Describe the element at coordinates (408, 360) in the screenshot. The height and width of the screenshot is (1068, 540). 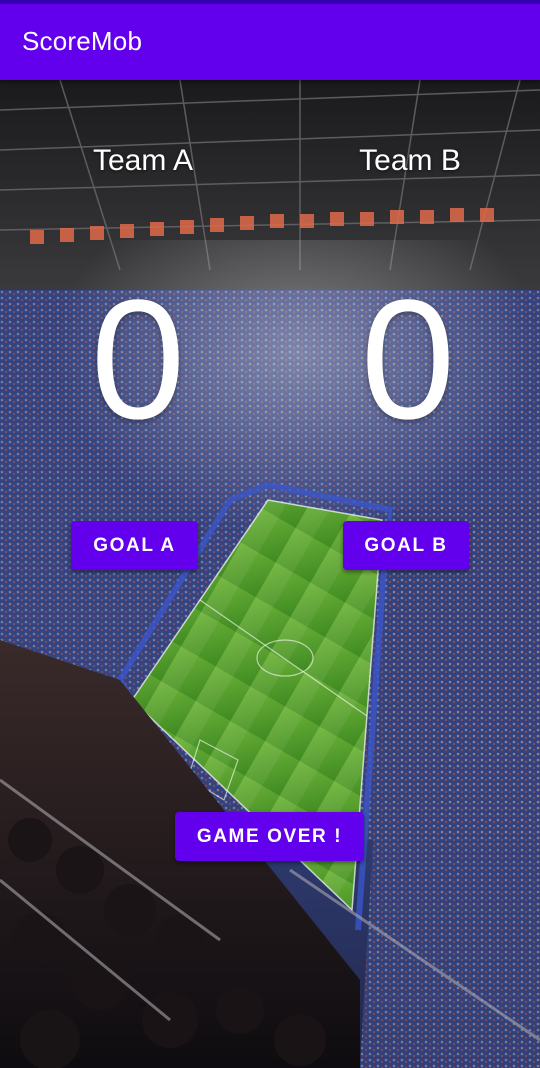
I see `team-b-score: 0` at that location.